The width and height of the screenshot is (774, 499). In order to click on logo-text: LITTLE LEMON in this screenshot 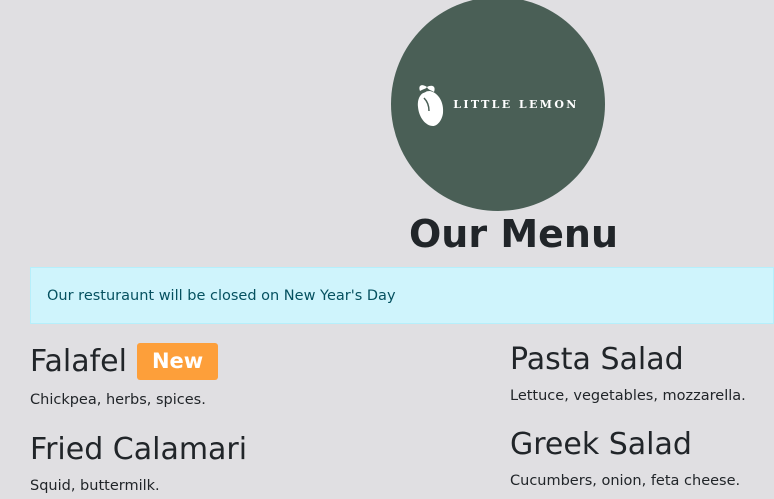, I will do `click(516, 104)`.